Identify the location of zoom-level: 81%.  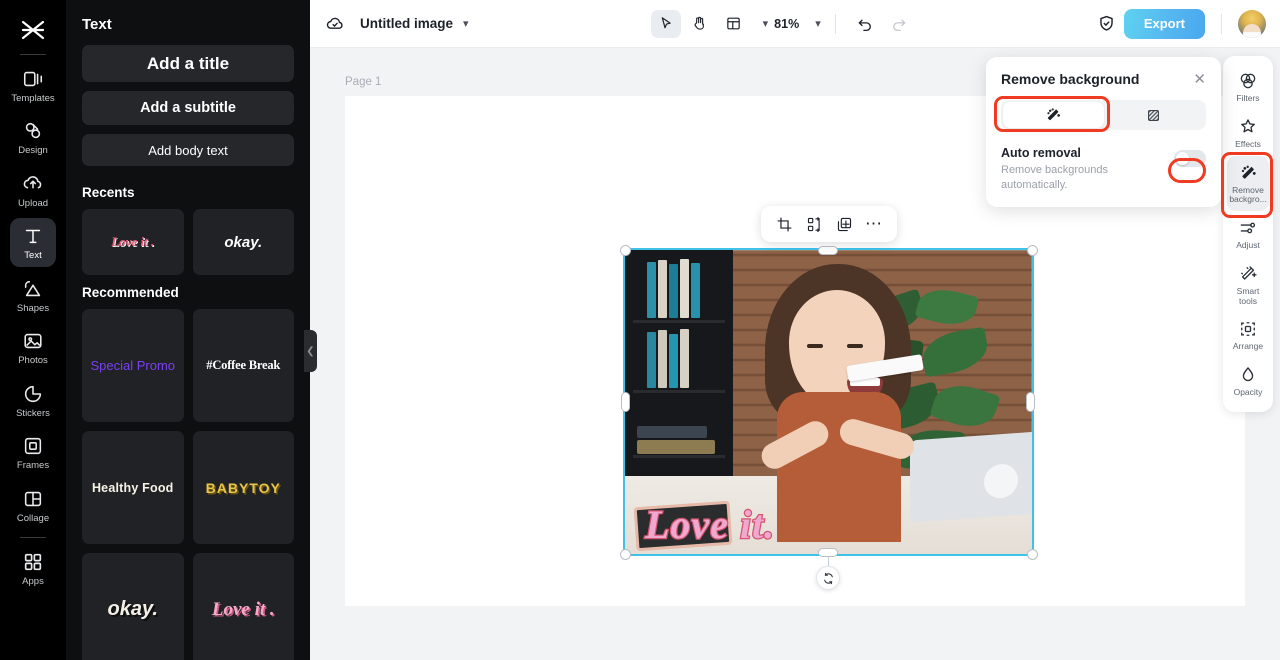
(786, 24).